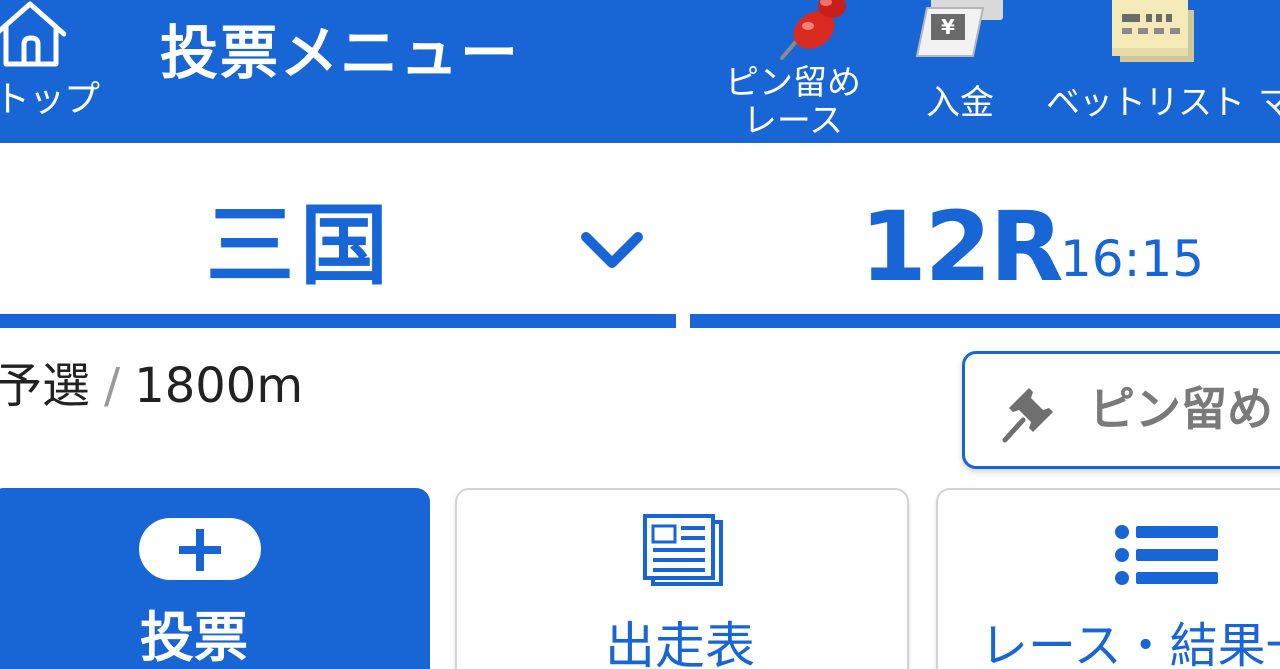 The width and height of the screenshot is (1280, 669). I want to click on home-icon, so click(33, 34).